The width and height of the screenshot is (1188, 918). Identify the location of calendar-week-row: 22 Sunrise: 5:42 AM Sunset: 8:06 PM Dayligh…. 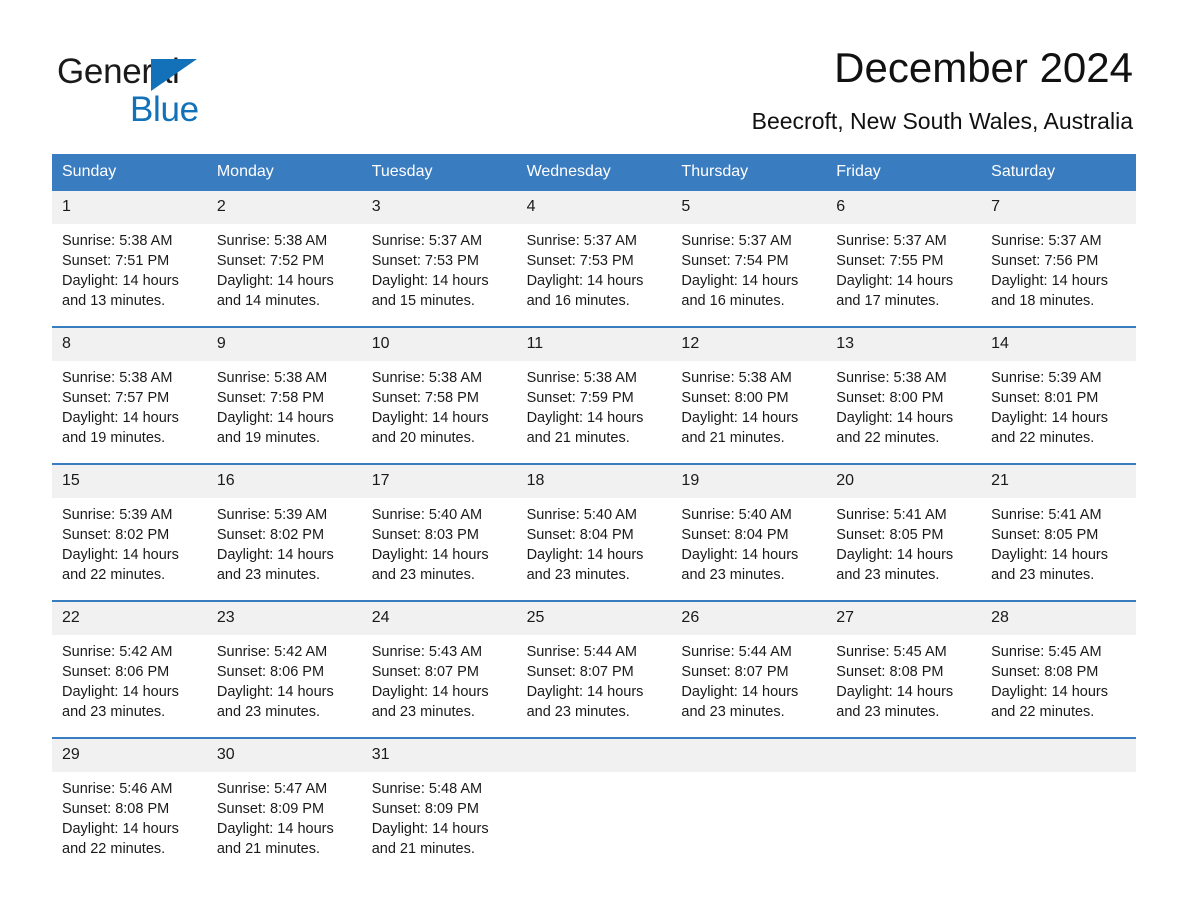
(594, 668).